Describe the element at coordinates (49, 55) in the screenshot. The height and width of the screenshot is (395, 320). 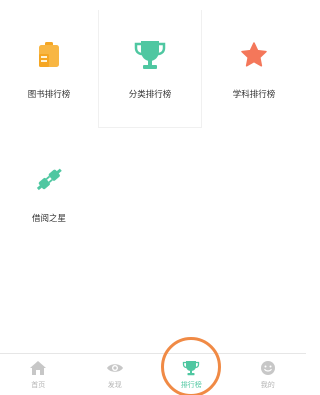
I see `clipboard-icon` at that location.